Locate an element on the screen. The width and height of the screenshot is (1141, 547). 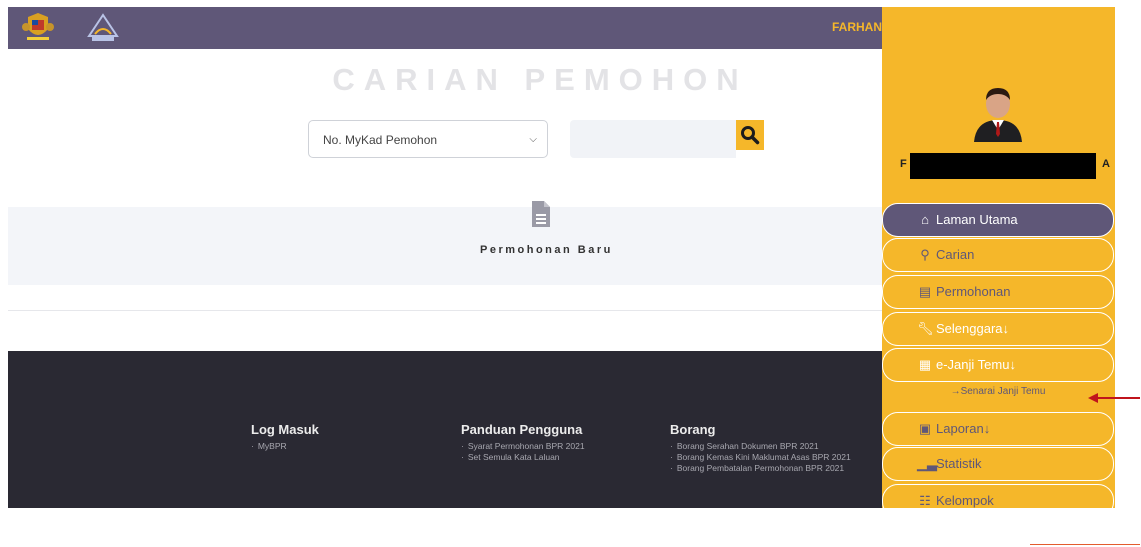
sidebar-item-label: Kelompok is located at coordinates (965, 500).